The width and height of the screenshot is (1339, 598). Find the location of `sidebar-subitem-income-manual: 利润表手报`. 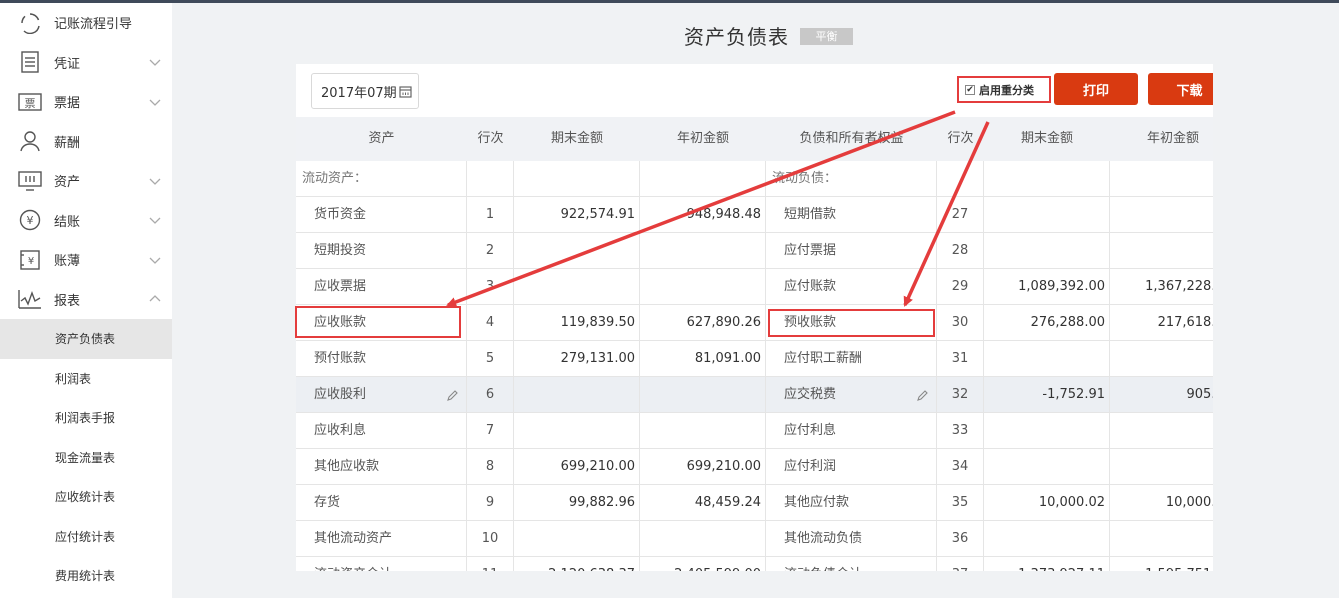

sidebar-subitem-income-manual: 利润表手报 is located at coordinates (86, 418).